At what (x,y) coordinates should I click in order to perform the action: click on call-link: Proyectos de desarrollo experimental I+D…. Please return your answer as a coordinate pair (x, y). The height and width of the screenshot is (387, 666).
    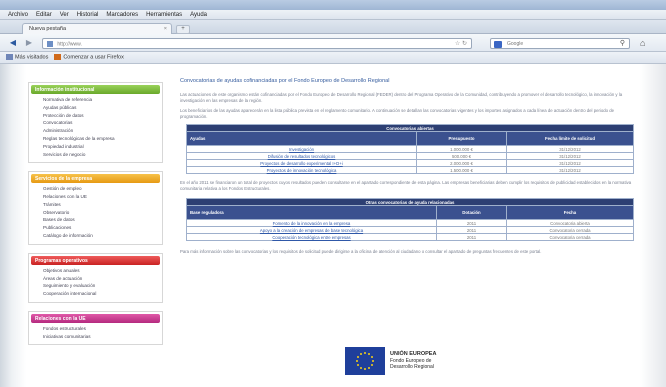
    Looking at the image, I should click on (301, 163).